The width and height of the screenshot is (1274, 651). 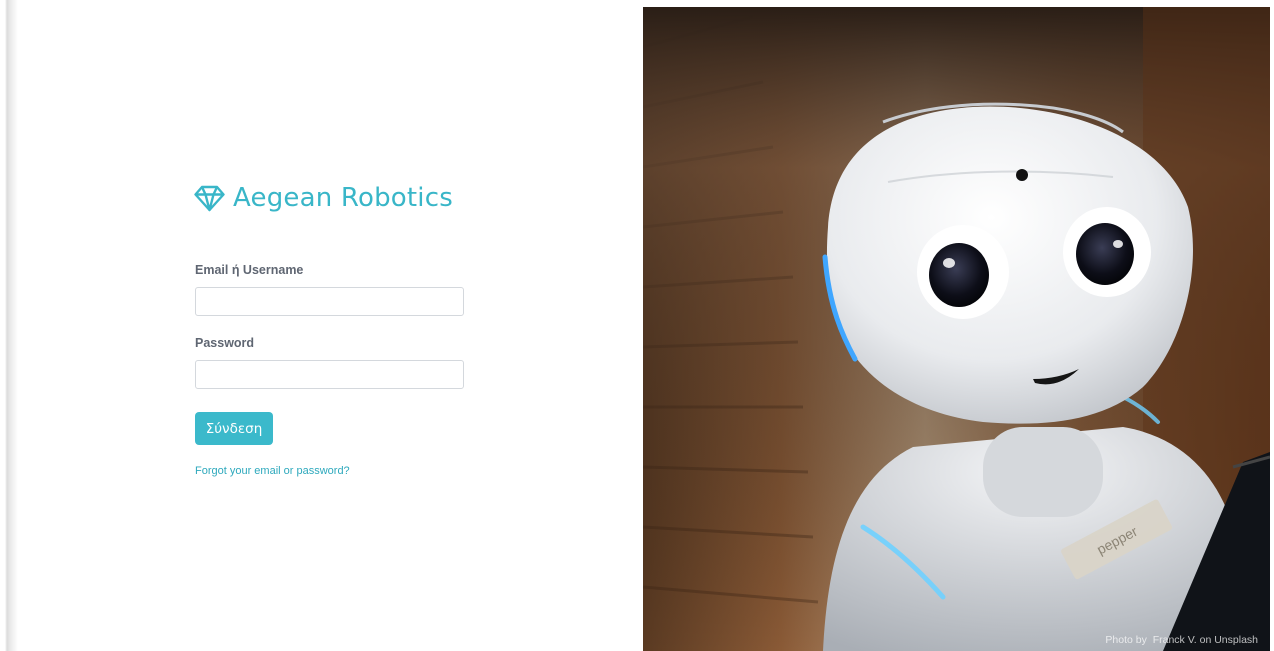 What do you see at coordinates (272, 471) in the screenshot?
I see `forgot-password-link: Forgot your email or password?` at bounding box center [272, 471].